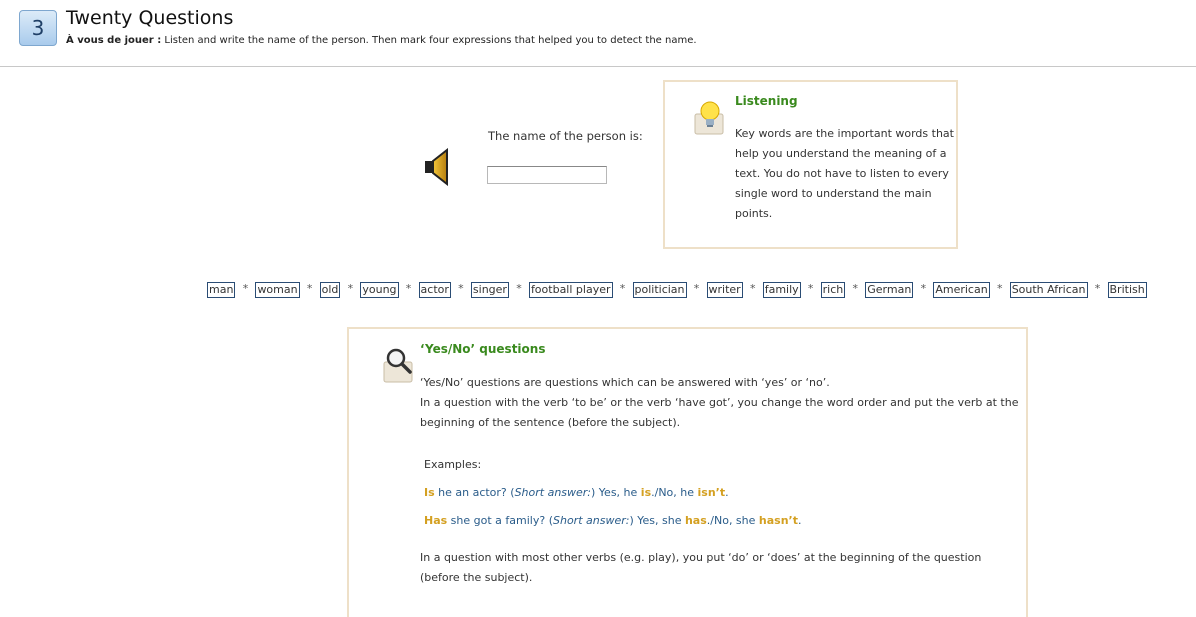  What do you see at coordinates (277, 290) in the screenshot?
I see `word-option: woman` at bounding box center [277, 290].